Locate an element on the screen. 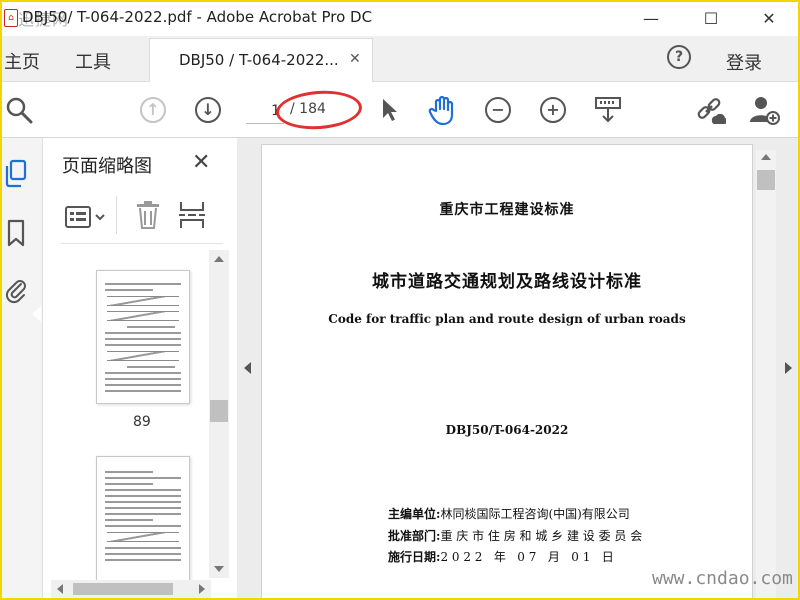  doc-approver-label: 批准部门: is located at coordinates (414, 536).